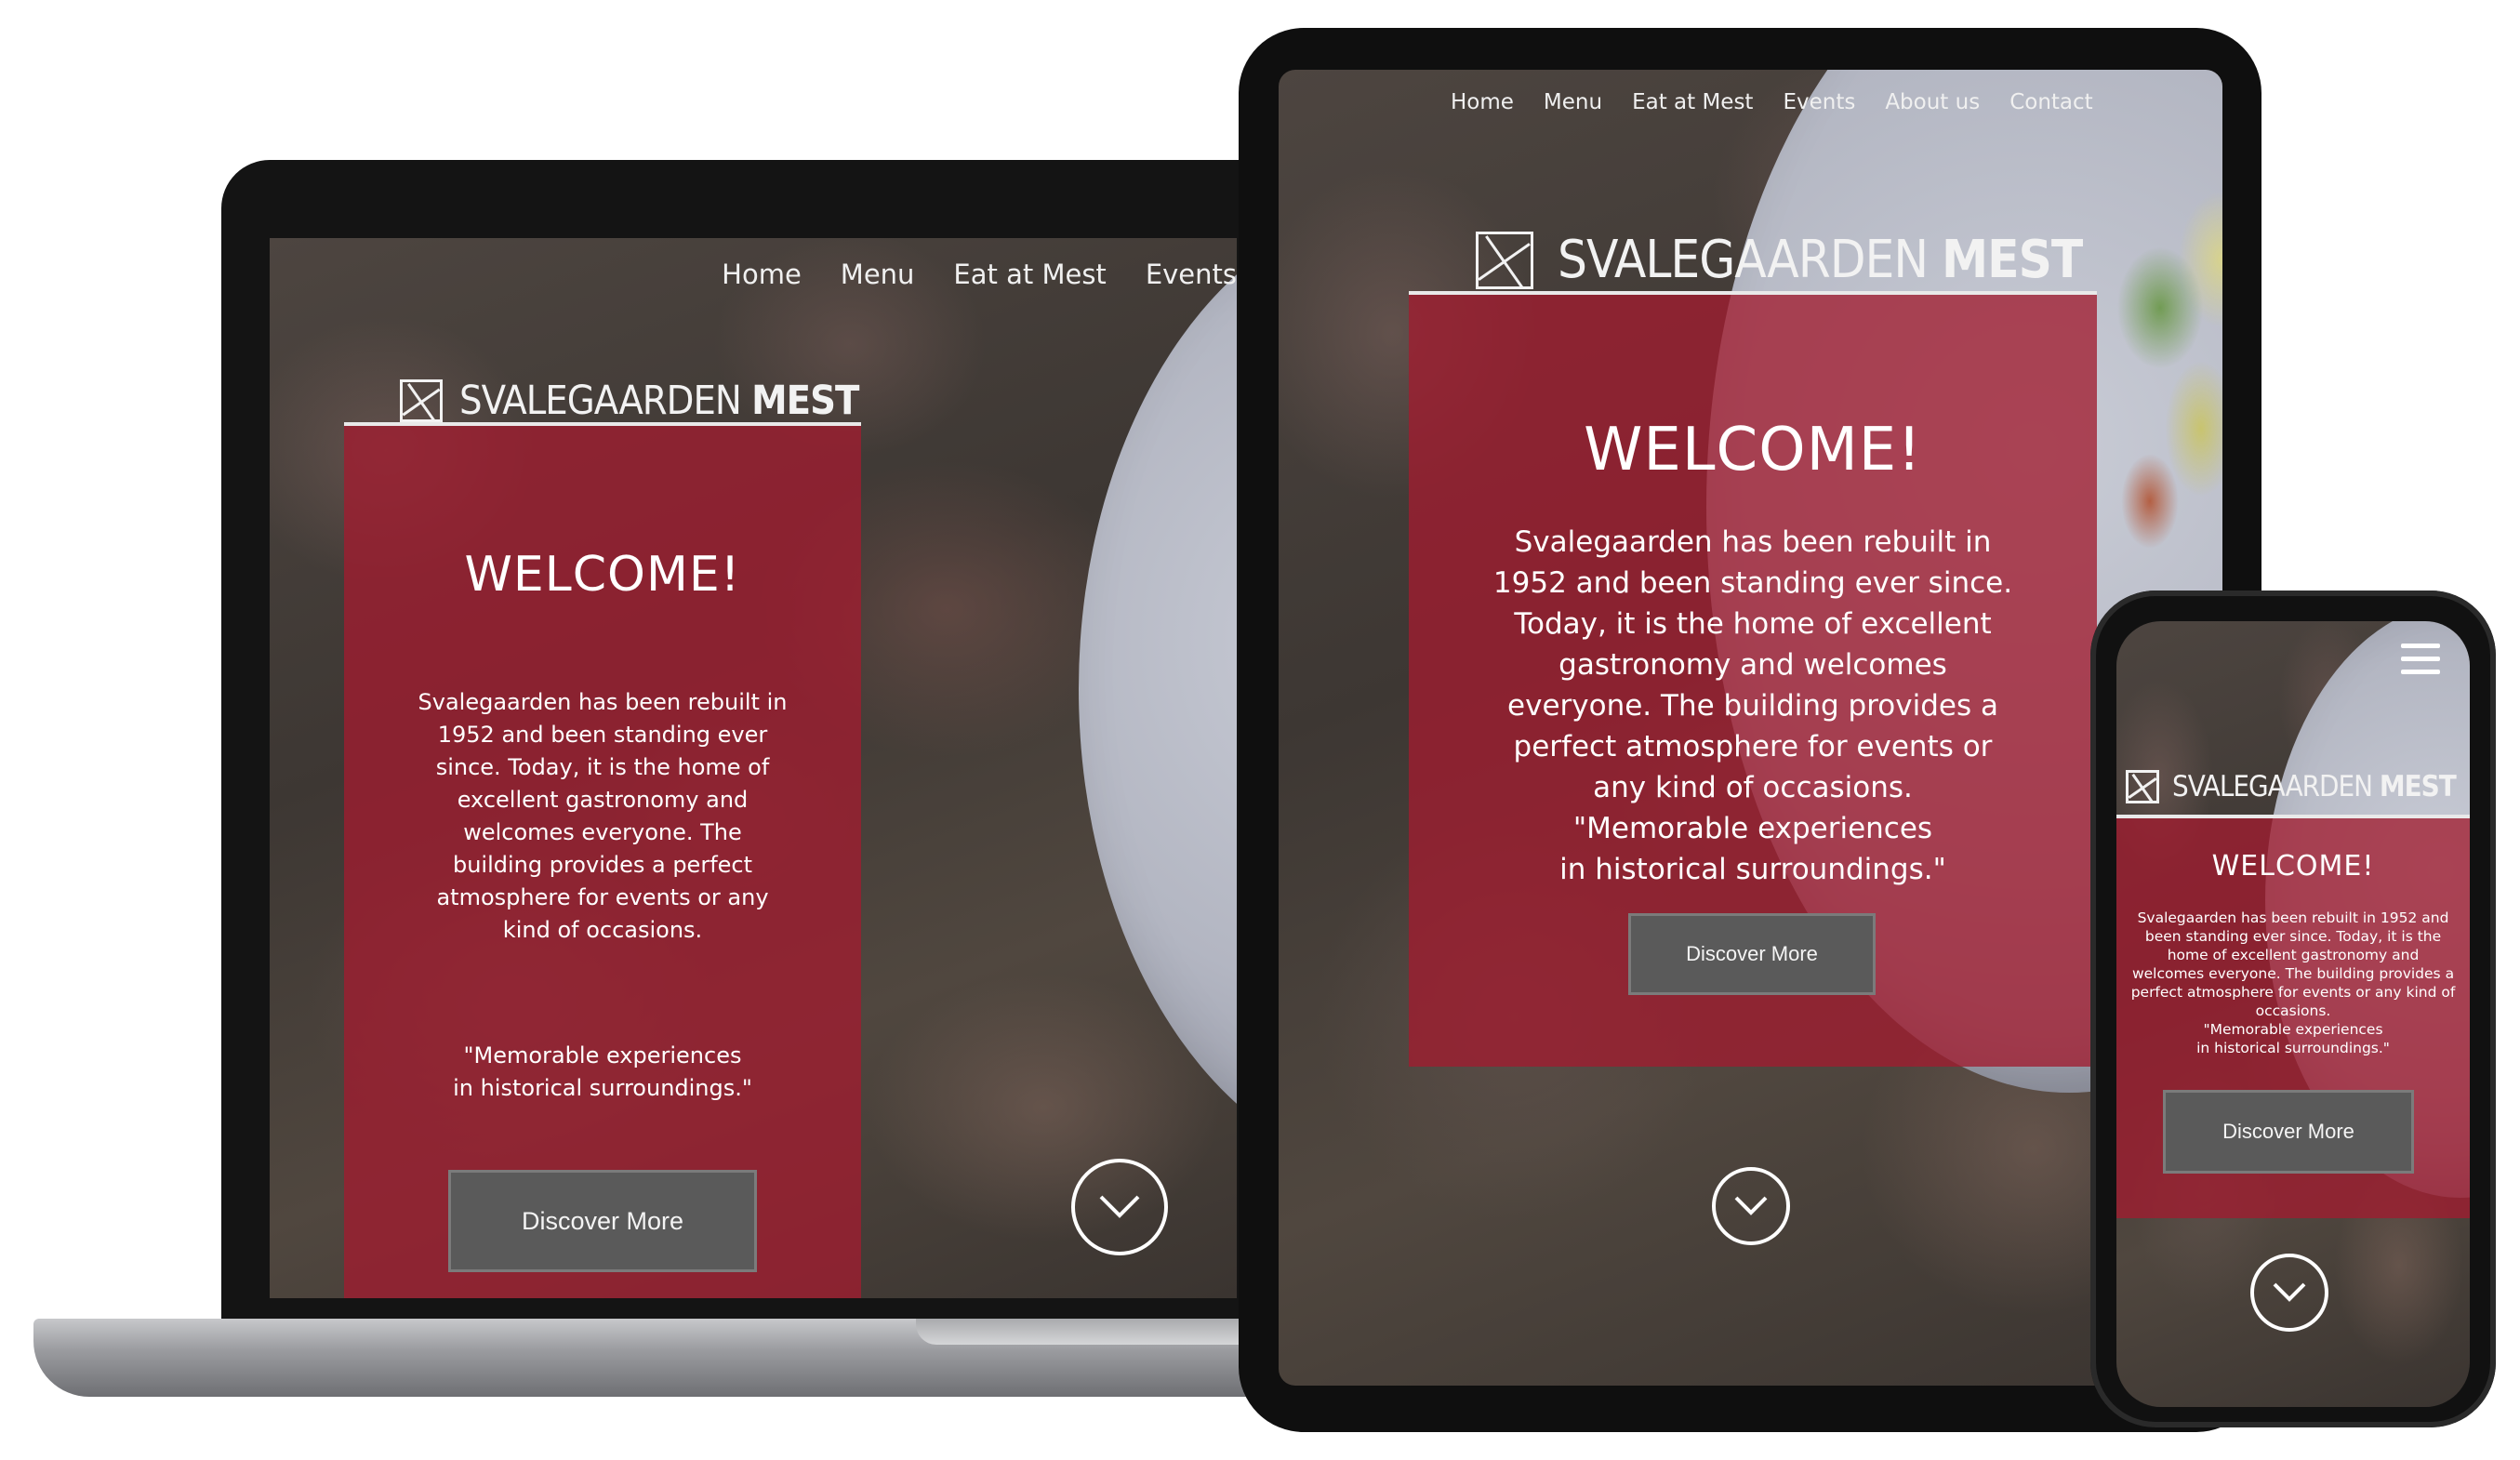 Image resolution: width=2520 pixels, height=1460 pixels. What do you see at coordinates (1092, 1332) in the screenshot?
I see `laptop-notch` at bounding box center [1092, 1332].